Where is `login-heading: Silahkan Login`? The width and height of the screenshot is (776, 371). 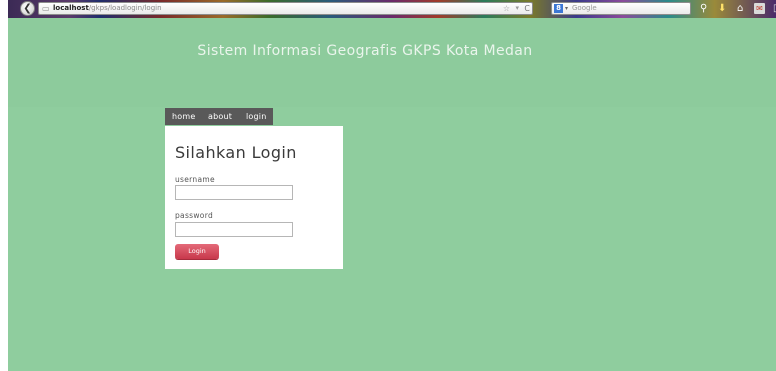 login-heading: Silahkan Login is located at coordinates (236, 152).